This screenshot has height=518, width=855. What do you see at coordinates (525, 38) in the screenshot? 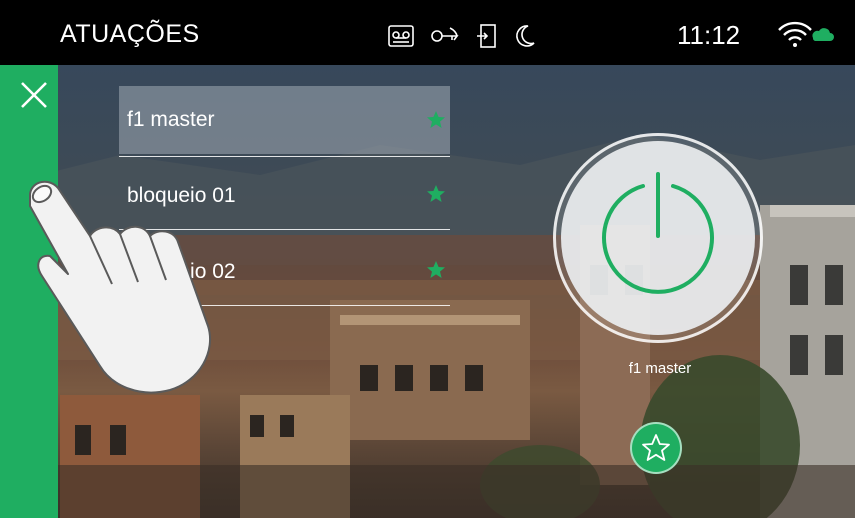
I see `moon-icon` at bounding box center [525, 38].